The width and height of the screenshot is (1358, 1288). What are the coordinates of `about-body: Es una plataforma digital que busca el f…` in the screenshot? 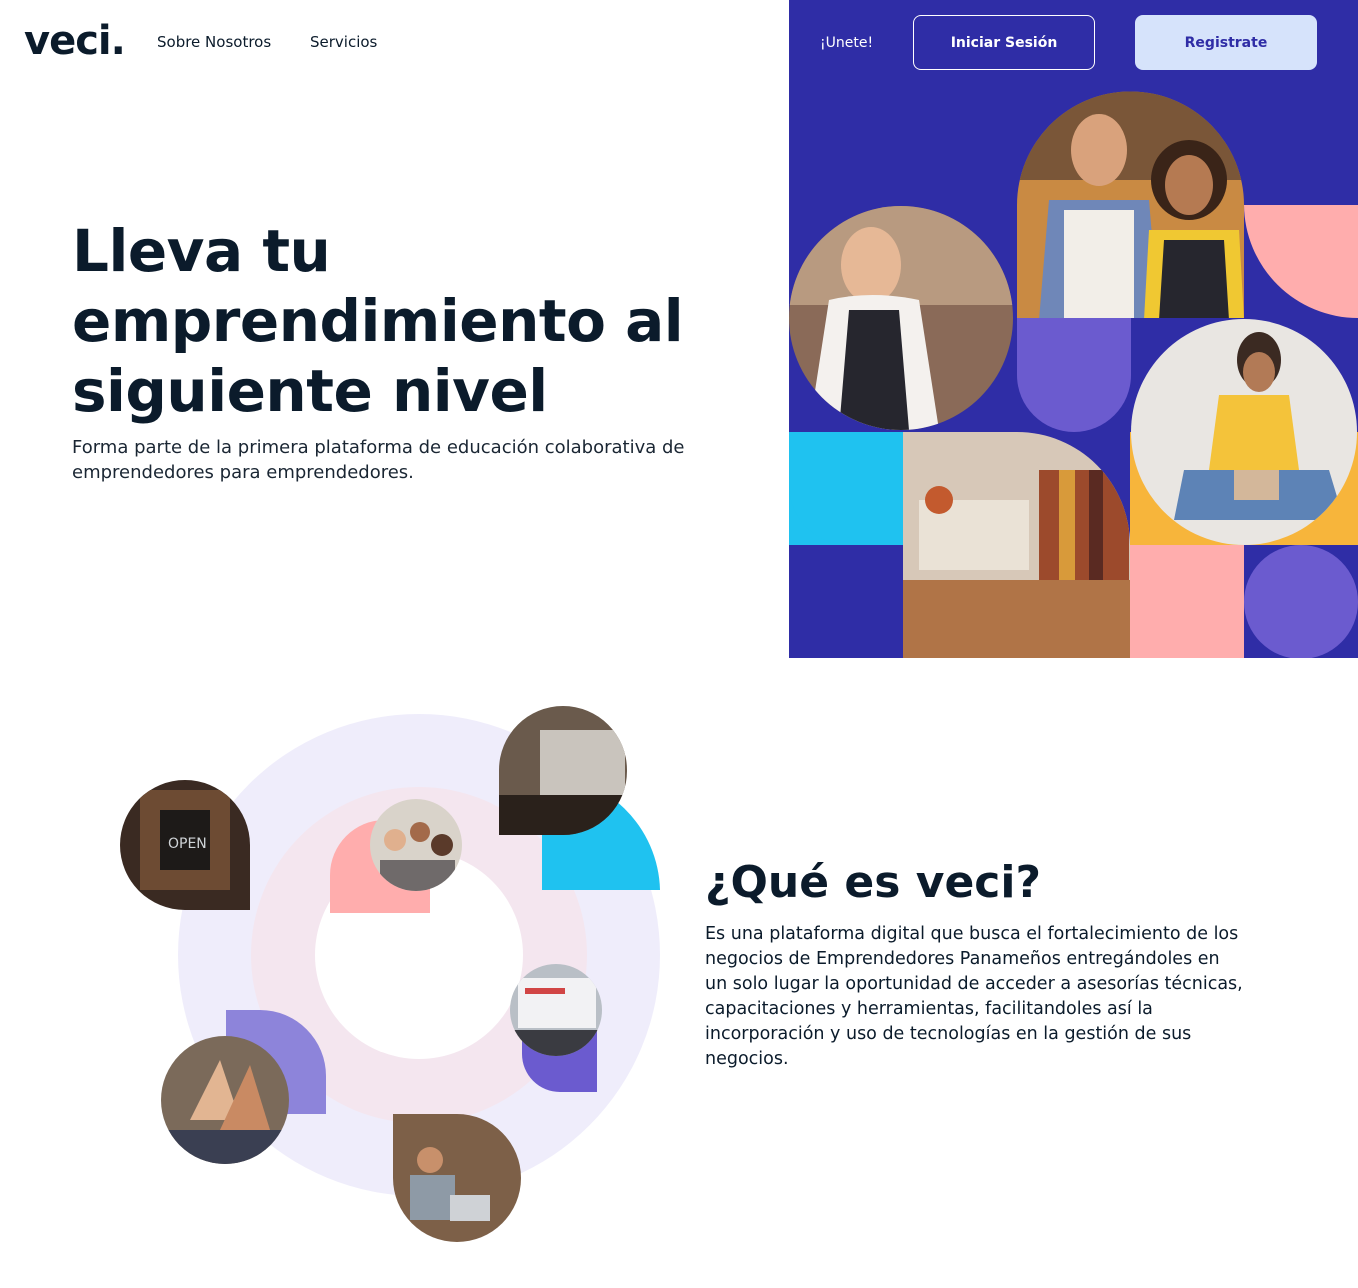 It's located at (974, 996).